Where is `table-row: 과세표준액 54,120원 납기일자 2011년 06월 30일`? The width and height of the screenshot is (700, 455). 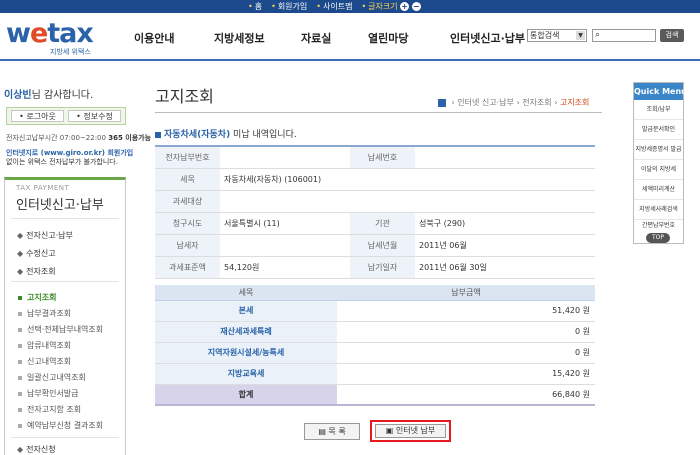
table-row: 과세표준액 54,120원 납기일자 2011년 06월 30일 is located at coordinates (375, 267).